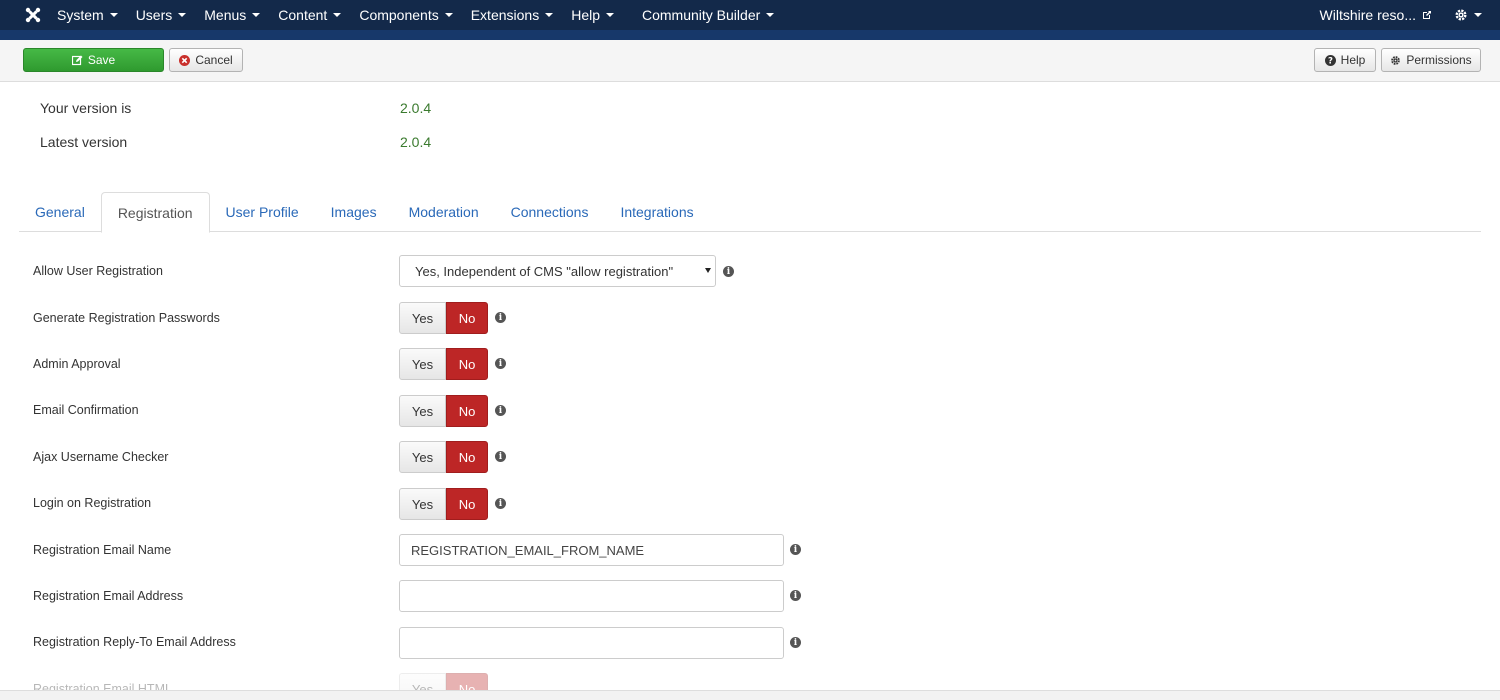 The image size is (1500, 700). Describe the element at coordinates (101, 457) in the screenshot. I see `ajax-username-label: Ajax Username Checker` at that location.